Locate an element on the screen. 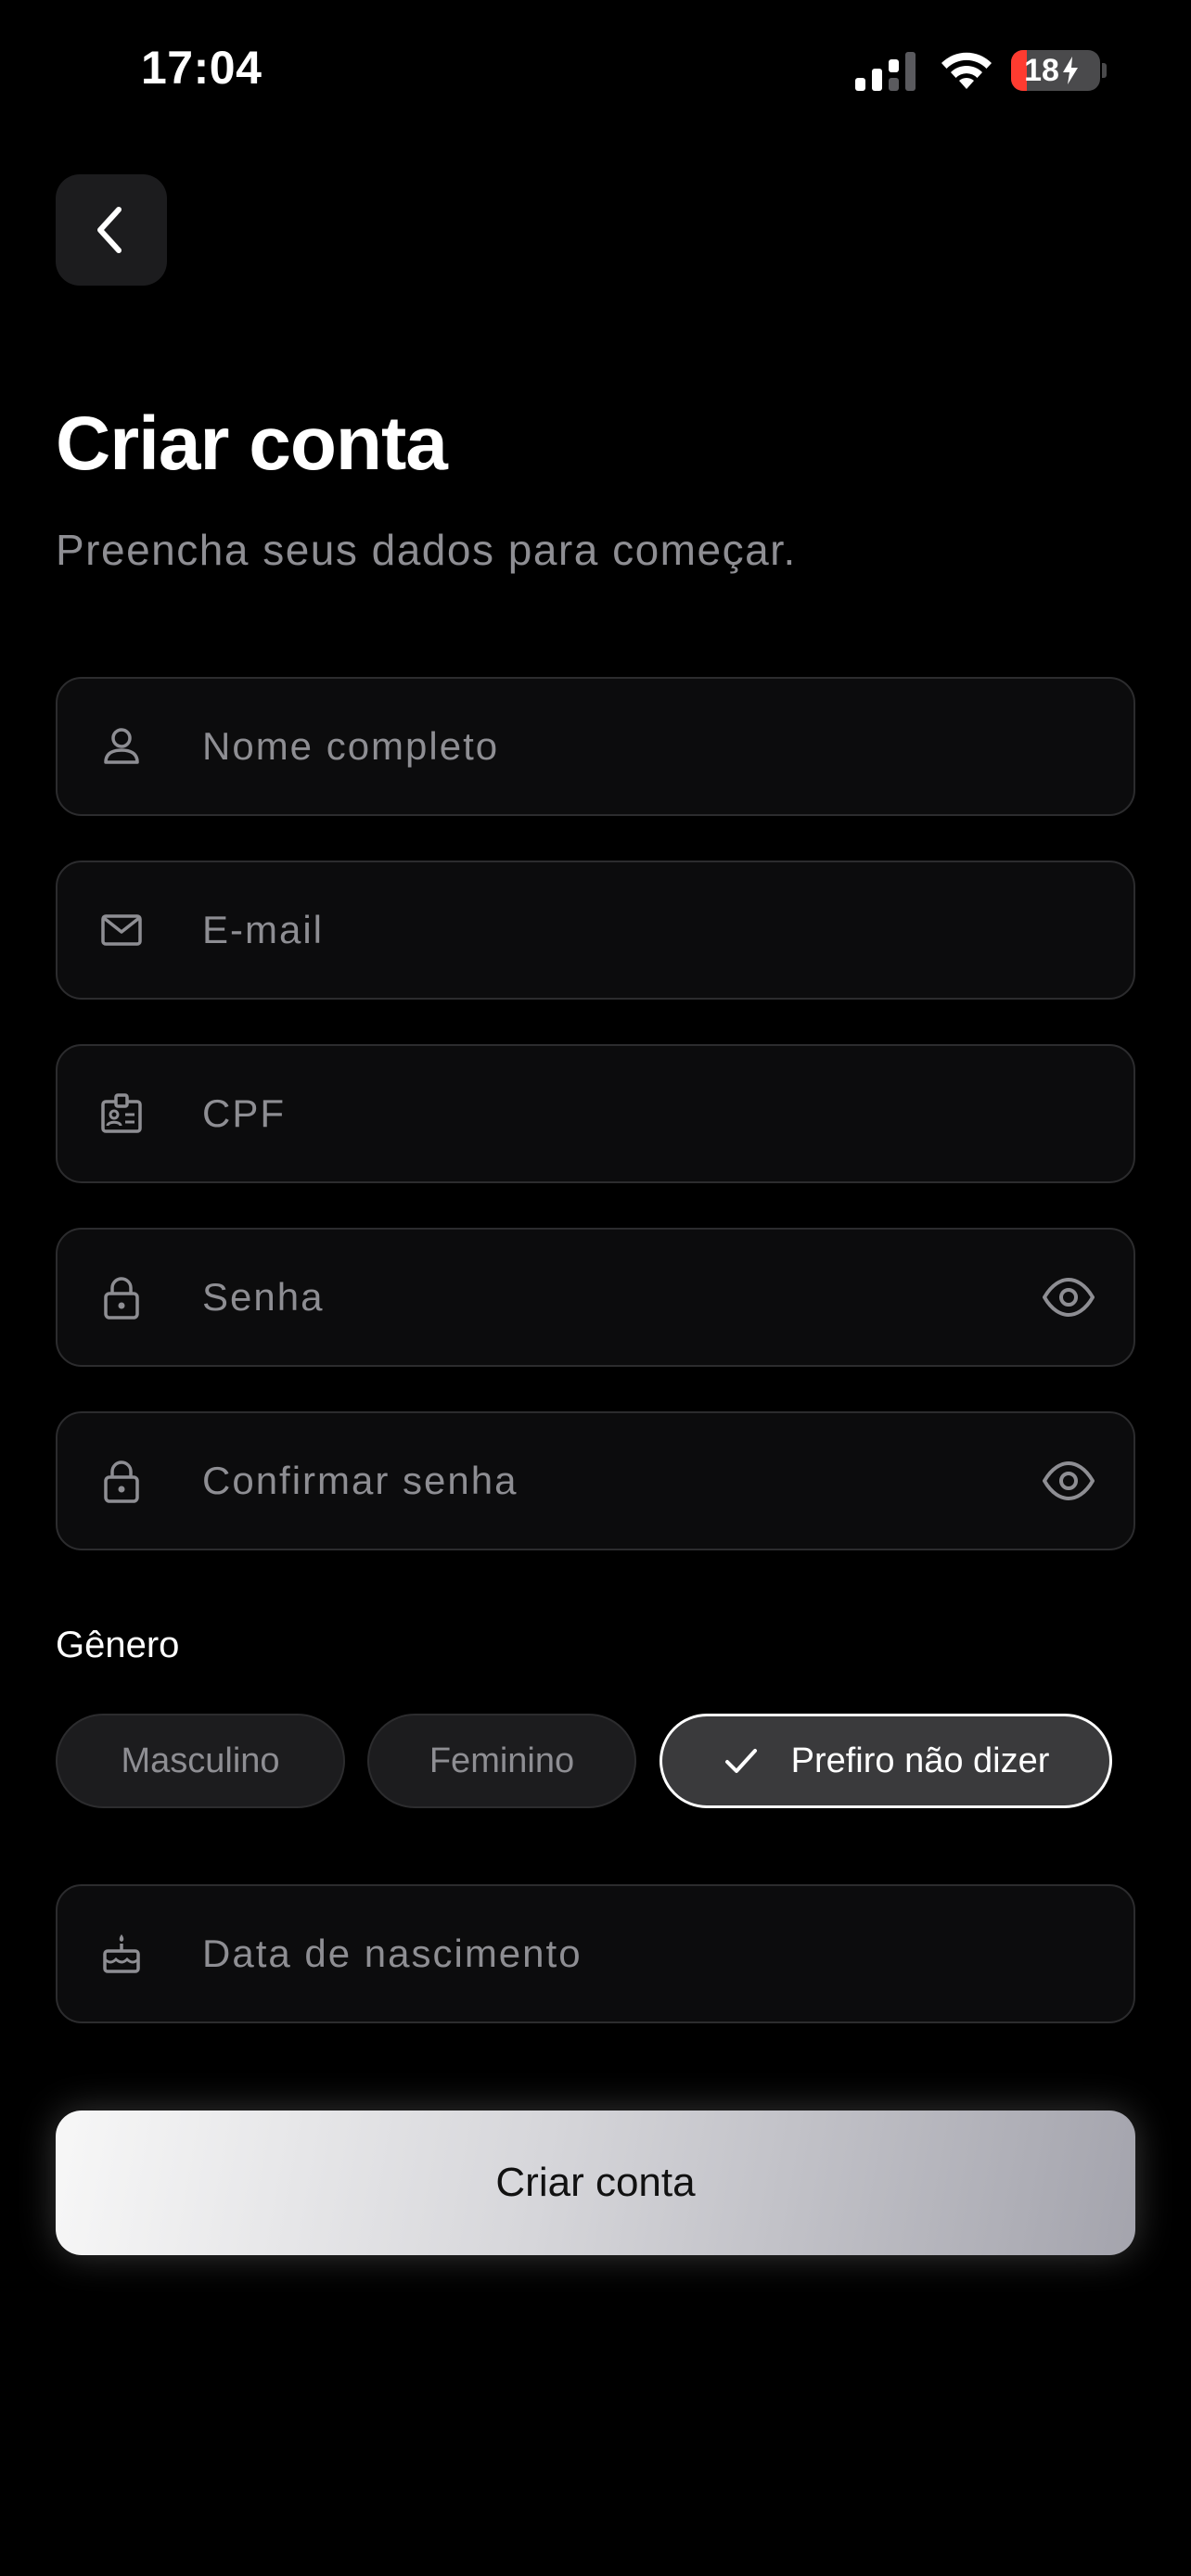 This screenshot has height=2576, width=1191. battery-cap is located at coordinates (1104, 71).